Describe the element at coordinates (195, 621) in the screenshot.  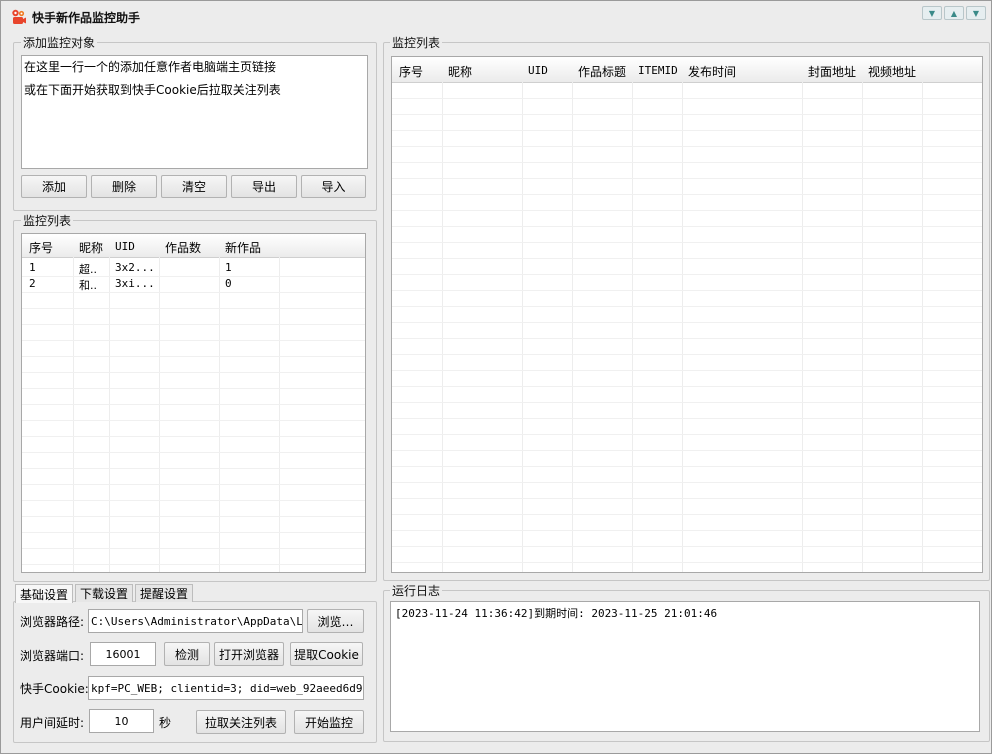
I see `browser-path-input: C:\Users\Administrator\AppData\Loca` at that location.